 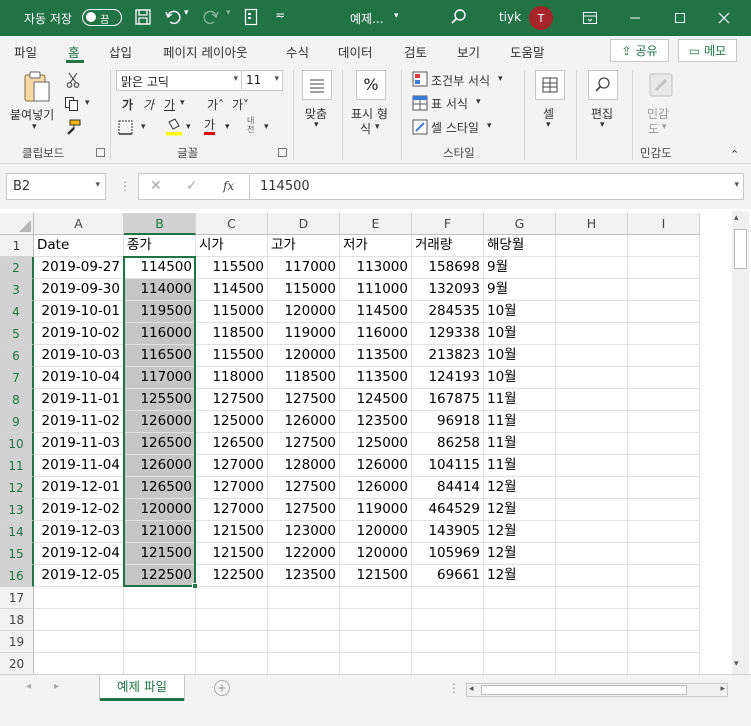 I want to click on percent-icon: %, so click(x=371, y=85).